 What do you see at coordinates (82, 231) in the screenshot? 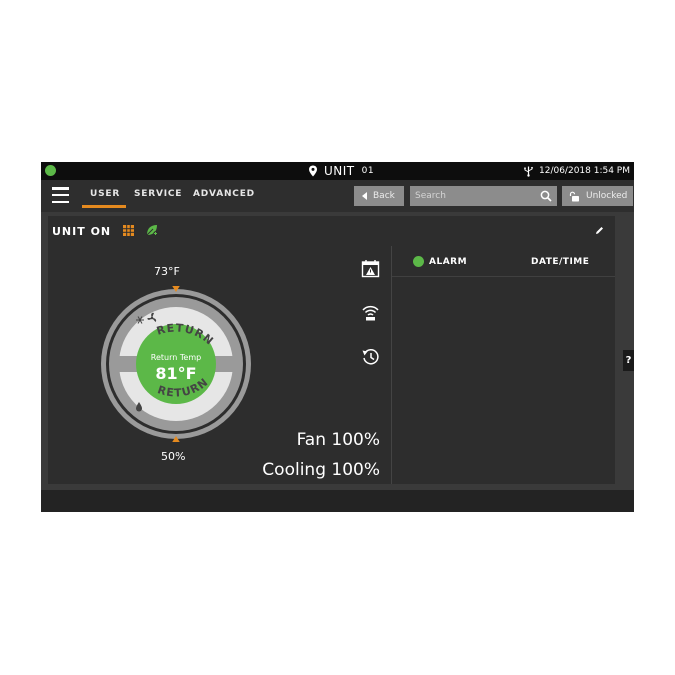
I see `unit-status-text: UNIT ON` at bounding box center [82, 231].